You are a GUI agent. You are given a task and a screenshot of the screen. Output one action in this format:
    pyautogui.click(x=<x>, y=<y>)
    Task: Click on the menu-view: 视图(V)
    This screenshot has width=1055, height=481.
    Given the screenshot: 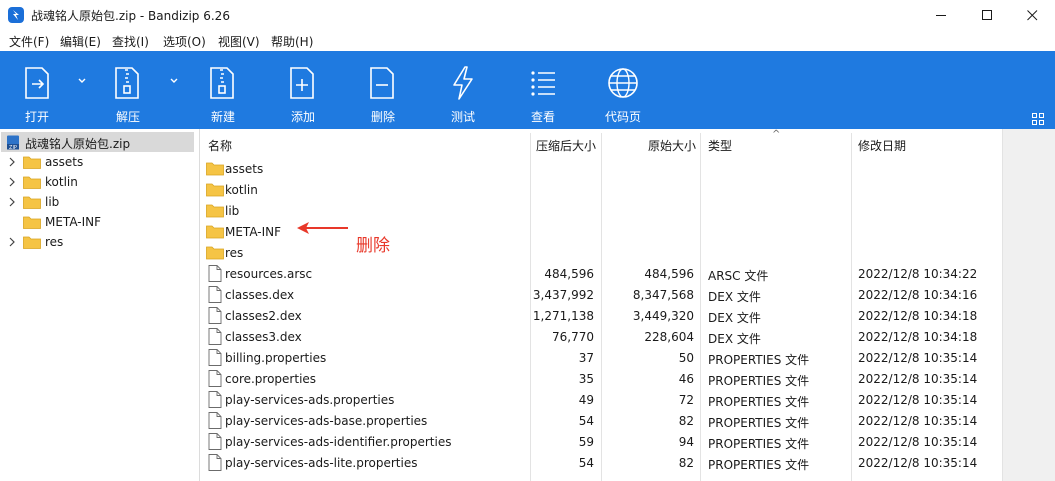 What is the action you would take?
    pyautogui.click(x=239, y=41)
    